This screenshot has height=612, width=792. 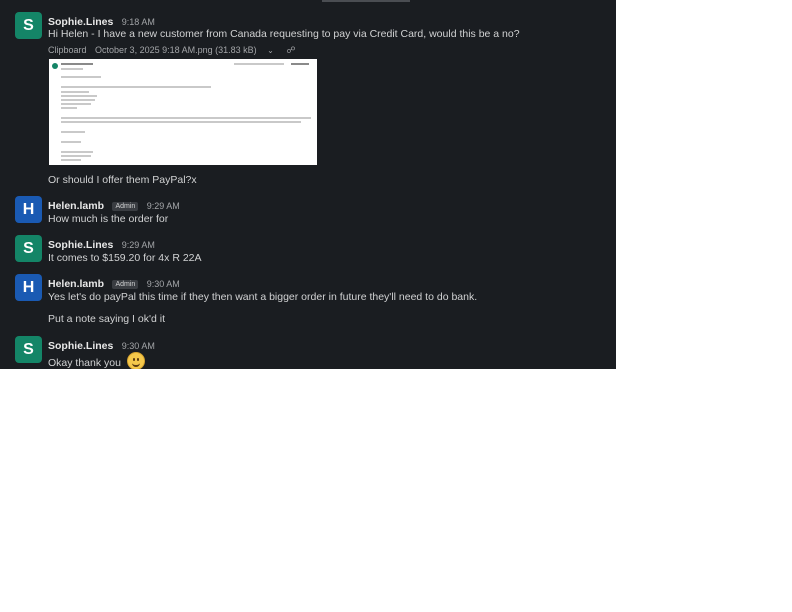 I want to click on message-header: Sophie.Lines 9:18 AM, so click(x=101, y=20).